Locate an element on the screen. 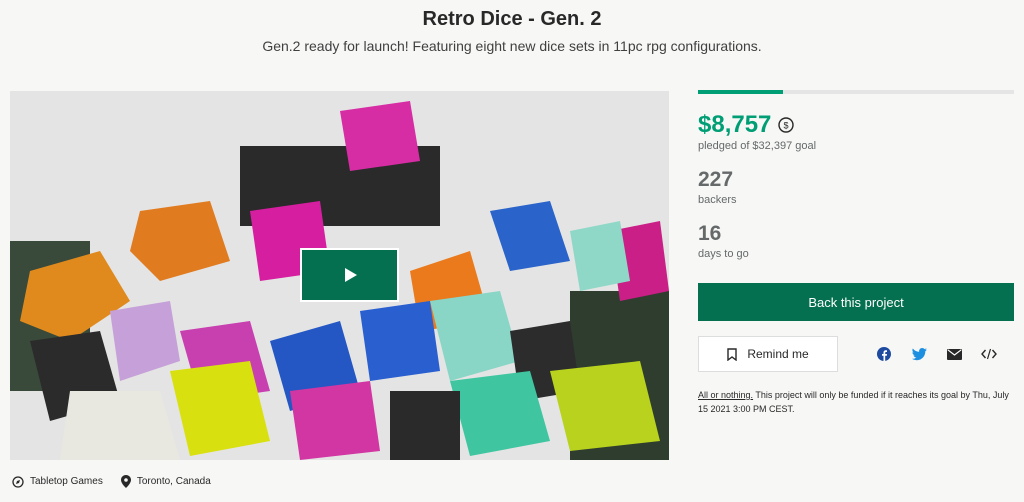 The image size is (1024, 502). bookmark-icon is located at coordinates (732, 354).